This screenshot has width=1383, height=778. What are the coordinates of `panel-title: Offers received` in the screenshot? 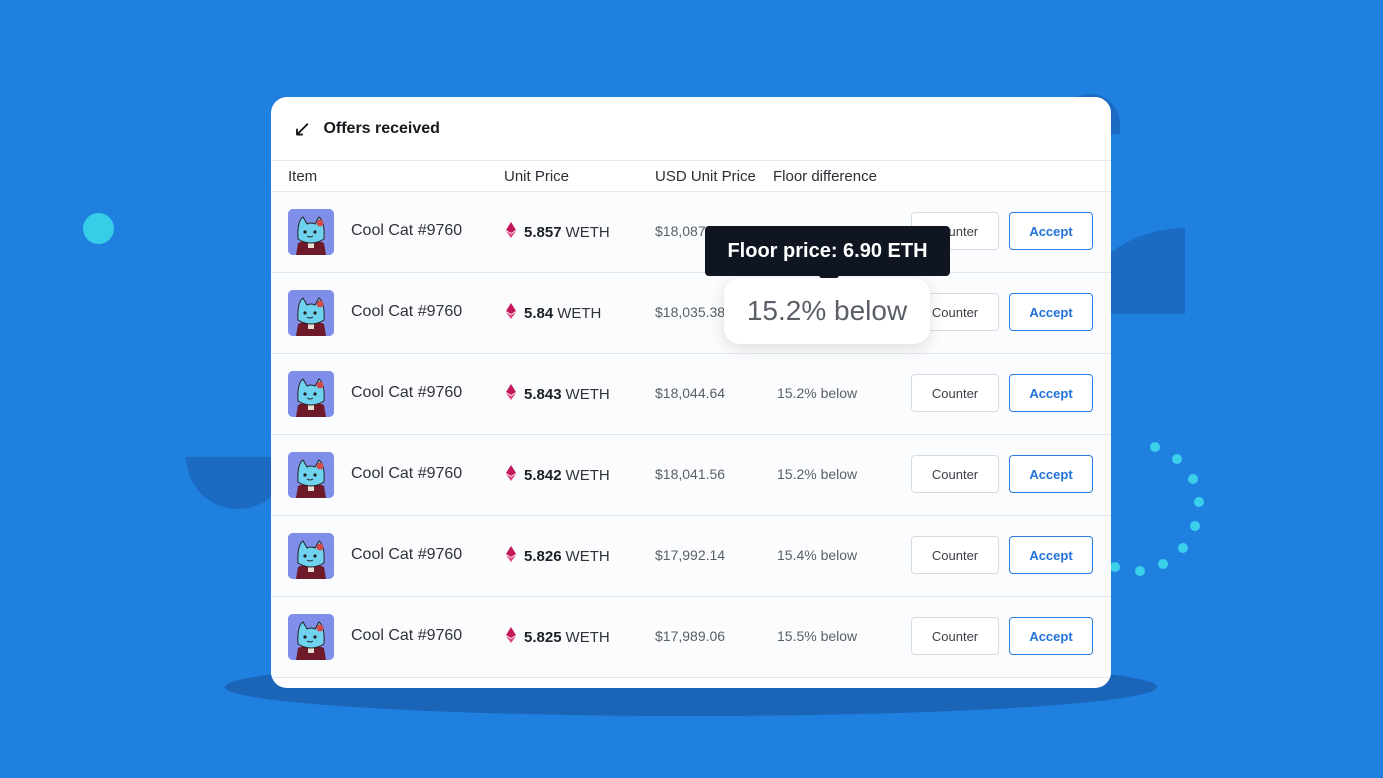 It's located at (381, 128).